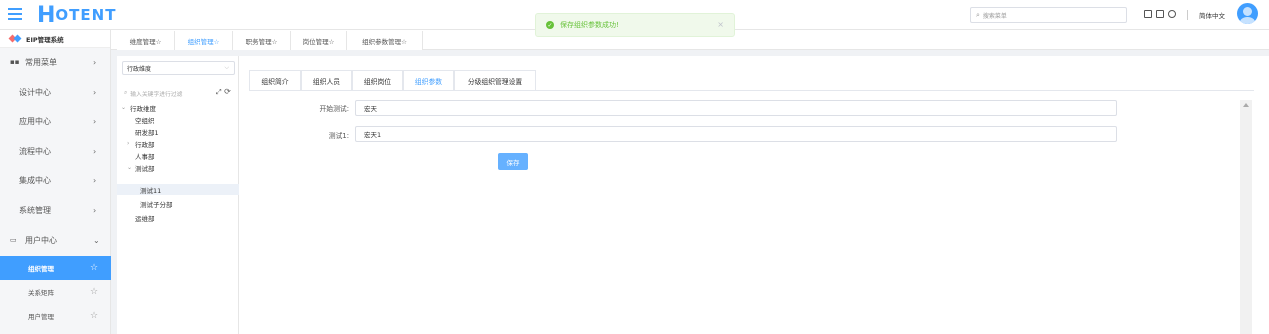  What do you see at coordinates (139, 69) in the screenshot?
I see `dimension-select-value: 行政维度` at bounding box center [139, 69].